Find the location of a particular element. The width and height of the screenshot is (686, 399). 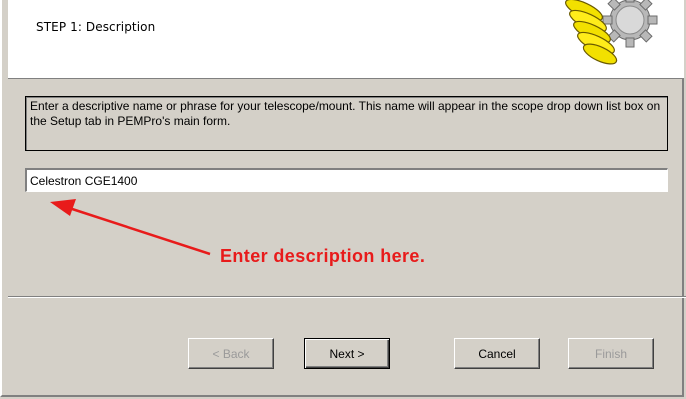

cancel-button: Cancel is located at coordinates (497, 353).